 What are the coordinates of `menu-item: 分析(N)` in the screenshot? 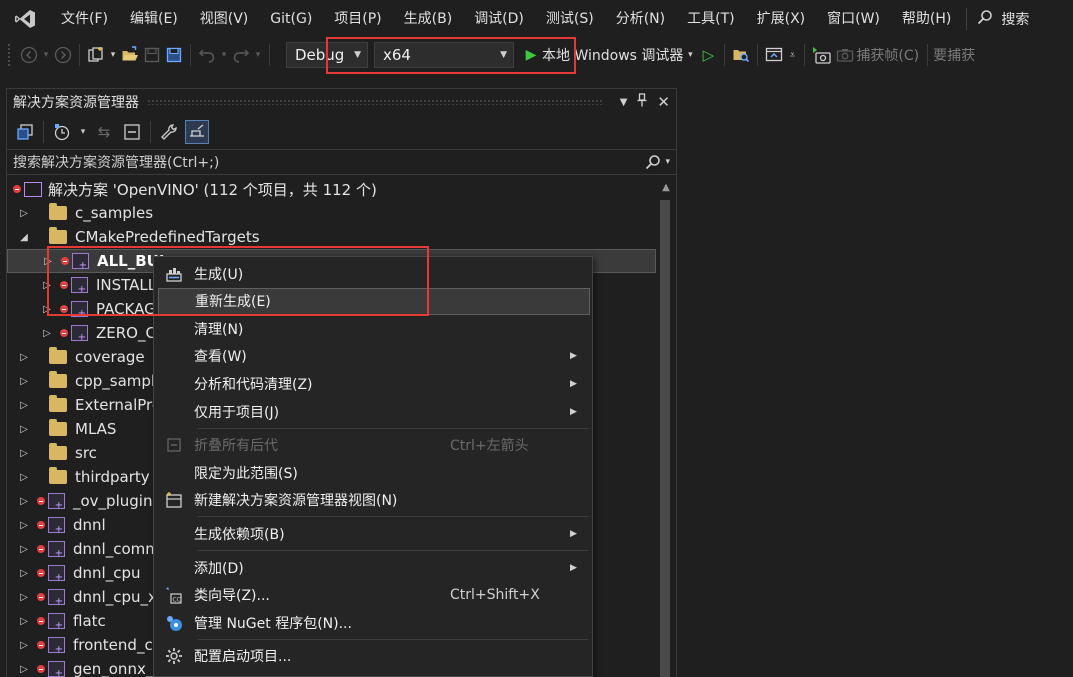 It's located at (640, 19).